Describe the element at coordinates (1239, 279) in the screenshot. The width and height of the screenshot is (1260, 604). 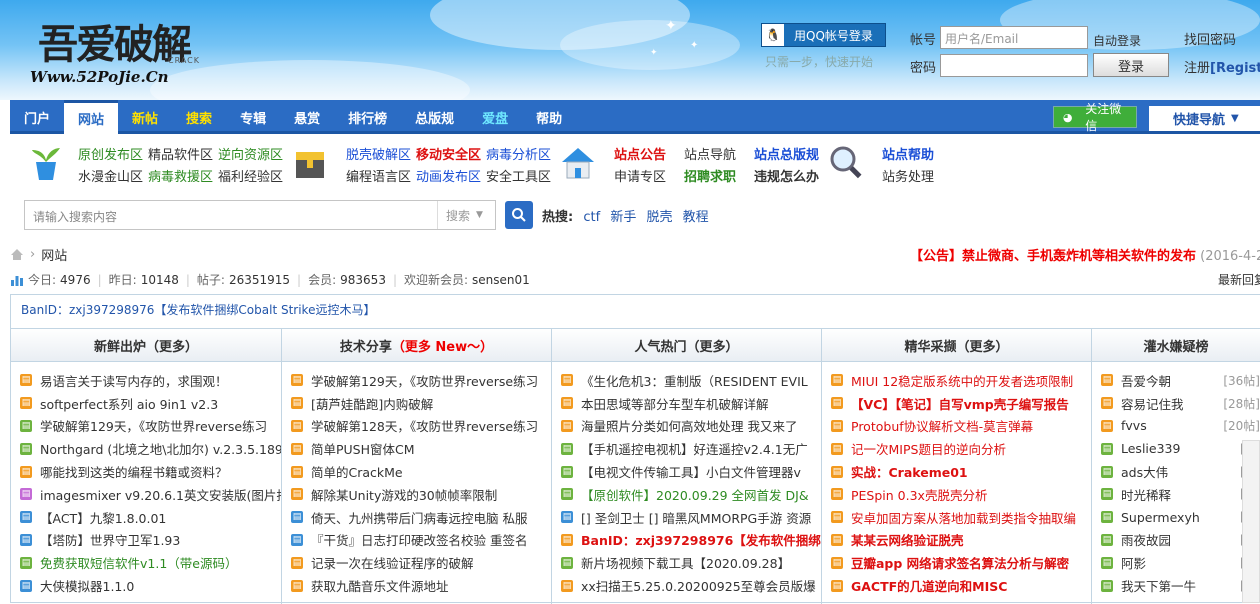
I see `latest-reply-link: 最新回复` at that location.